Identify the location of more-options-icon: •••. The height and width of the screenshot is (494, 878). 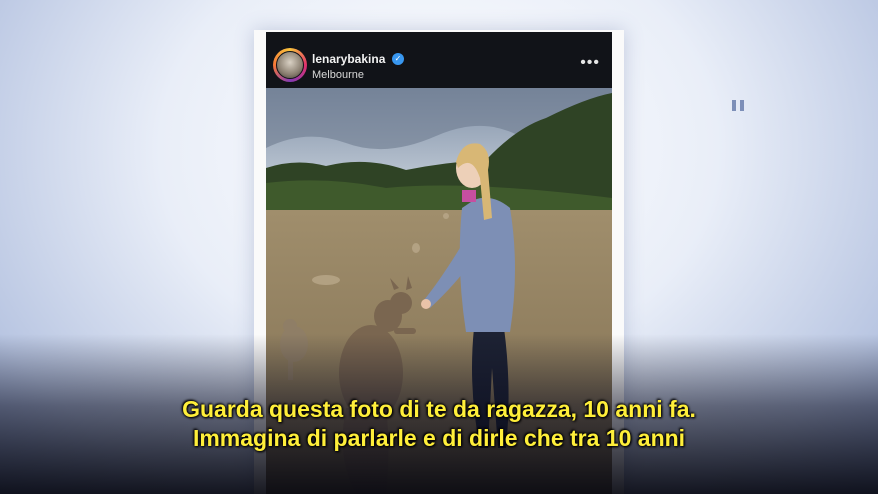
(590, 63).